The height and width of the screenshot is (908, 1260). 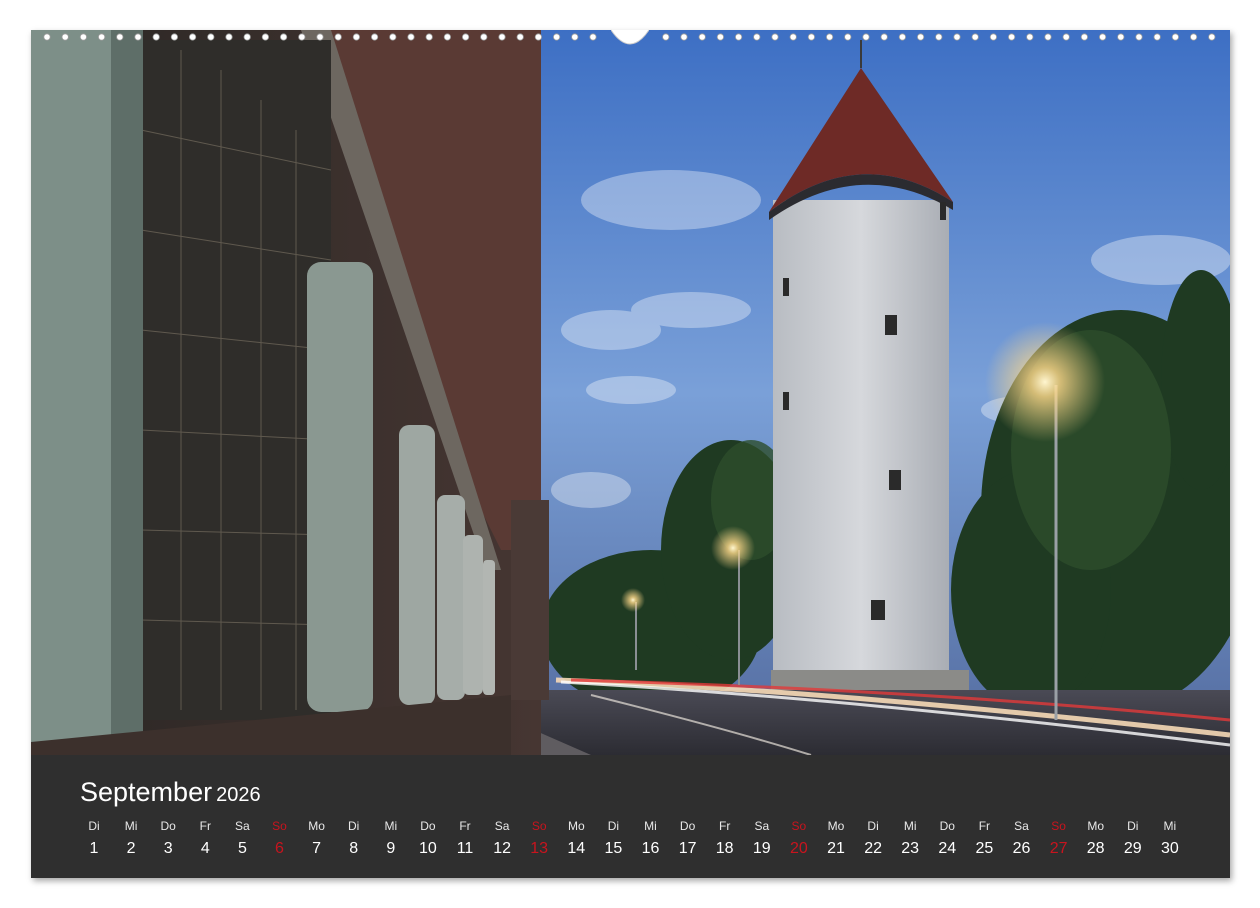 What do you see at coordinates (650, 848) in the screenshot?
I see `day-number: 16` at bounding box center [650, 848].